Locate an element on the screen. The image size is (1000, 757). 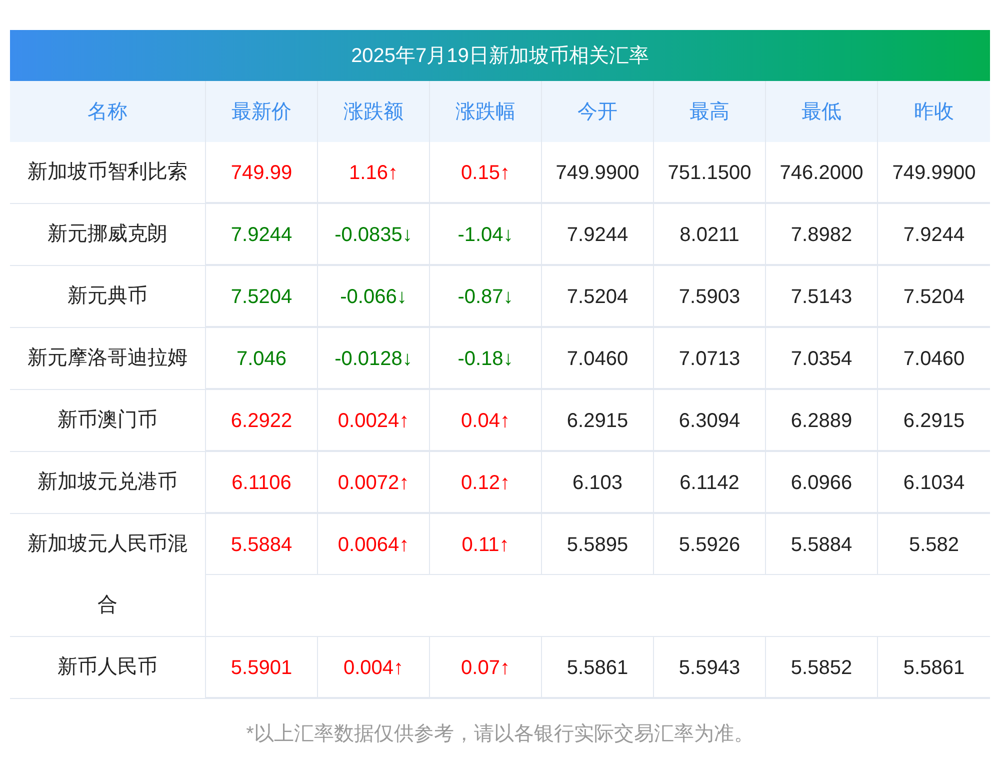
table-cell: 746.2000 is located at coordinates (821, 172).